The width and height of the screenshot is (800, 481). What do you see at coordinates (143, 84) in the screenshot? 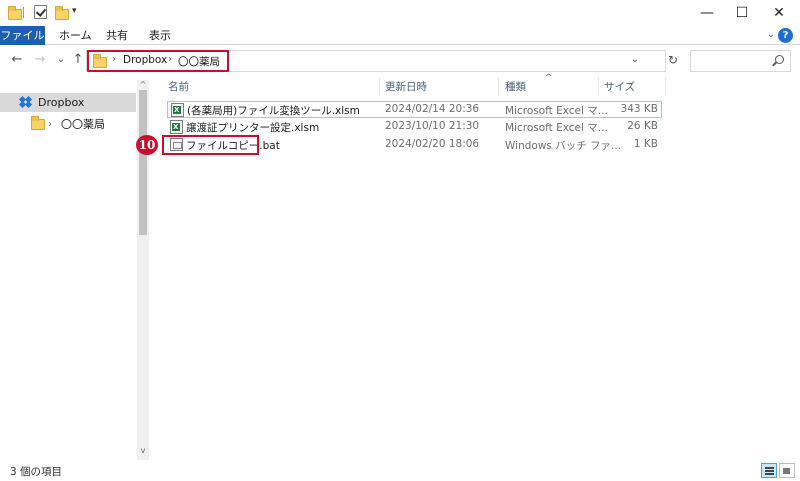
I see `scroll-up-icon: ^` at bounding box center [143, 84].